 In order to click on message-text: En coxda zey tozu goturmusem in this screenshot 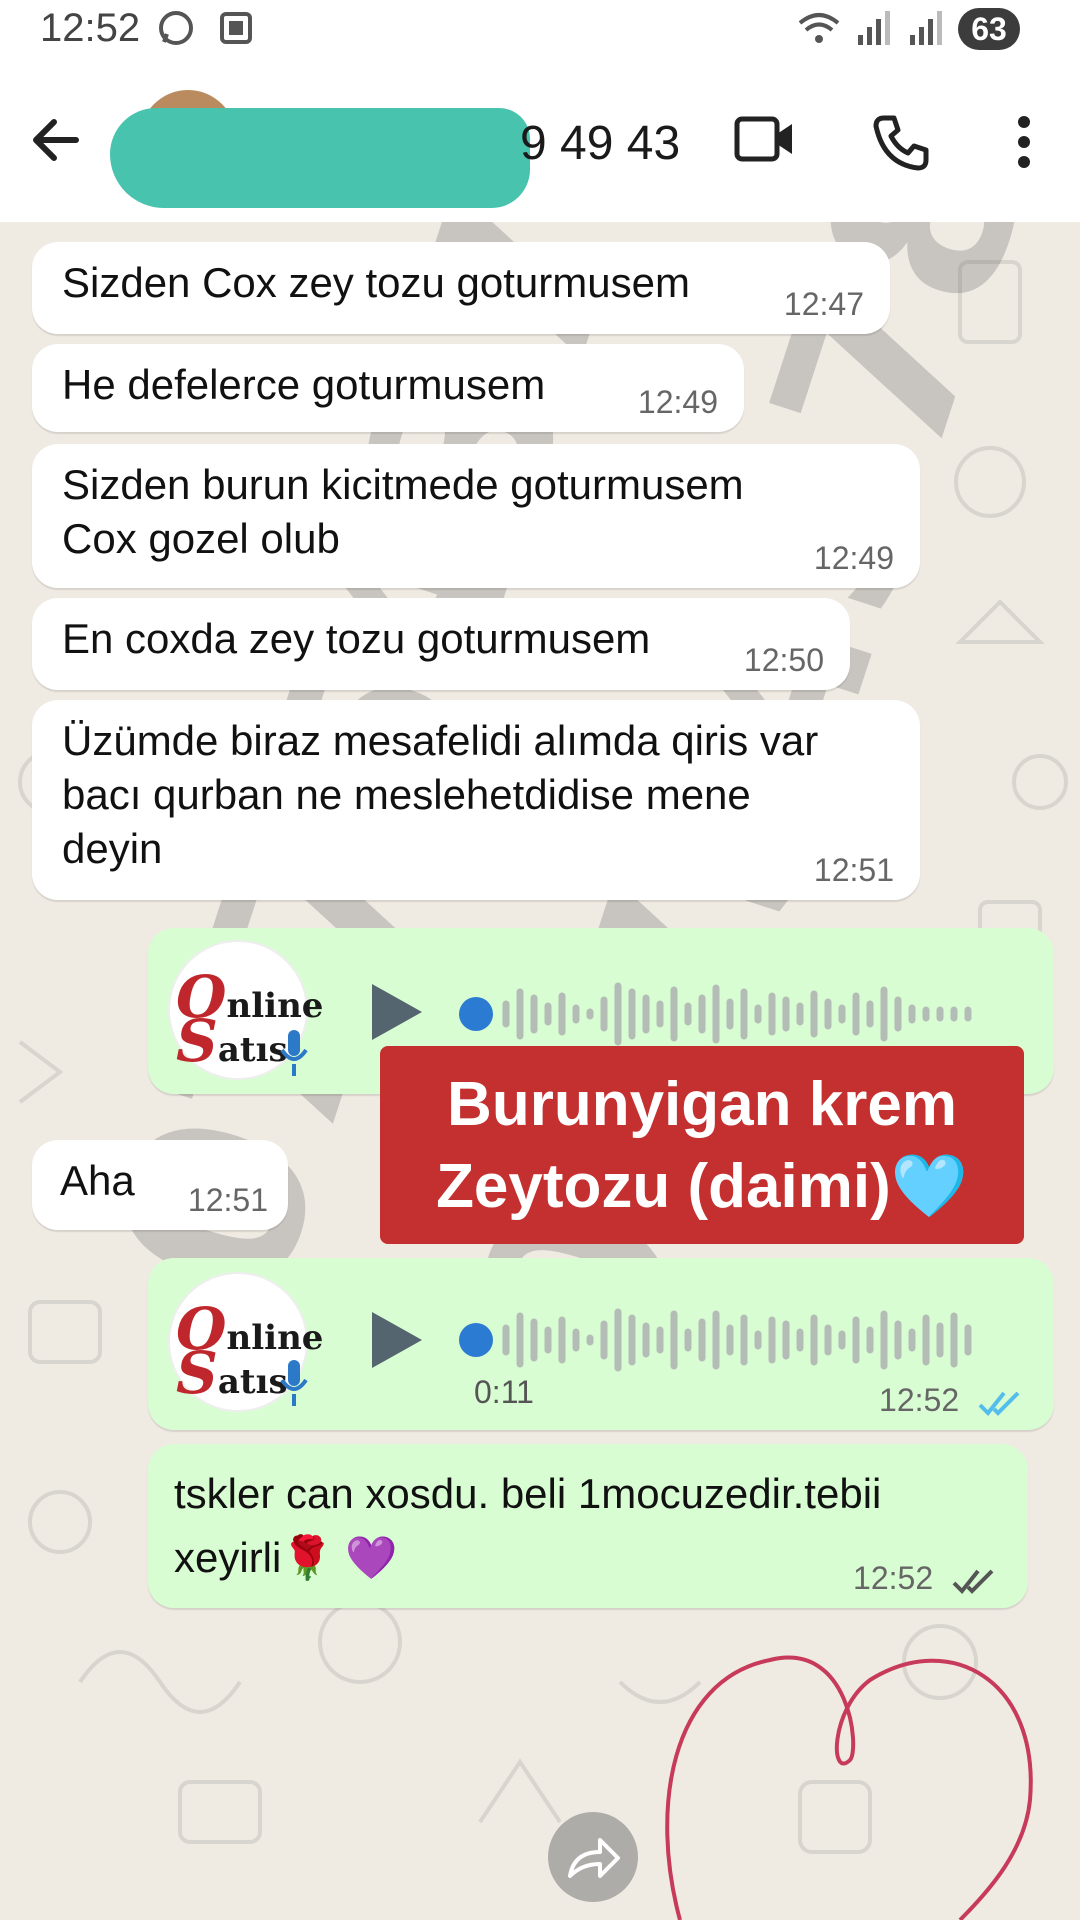, I will do `click(356, 638)`.